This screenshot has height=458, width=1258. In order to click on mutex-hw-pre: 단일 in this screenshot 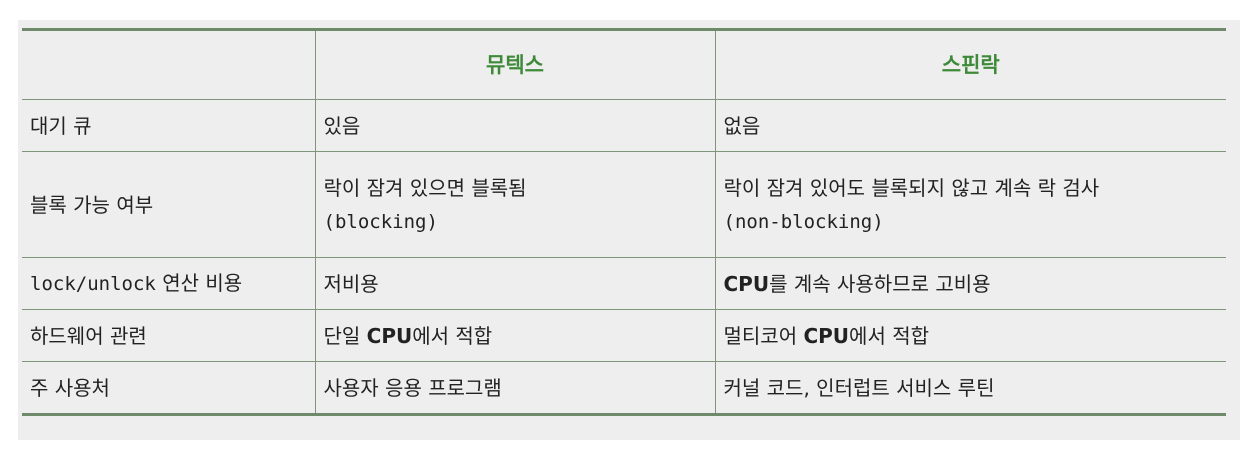, I will do `click(345, 335)`.